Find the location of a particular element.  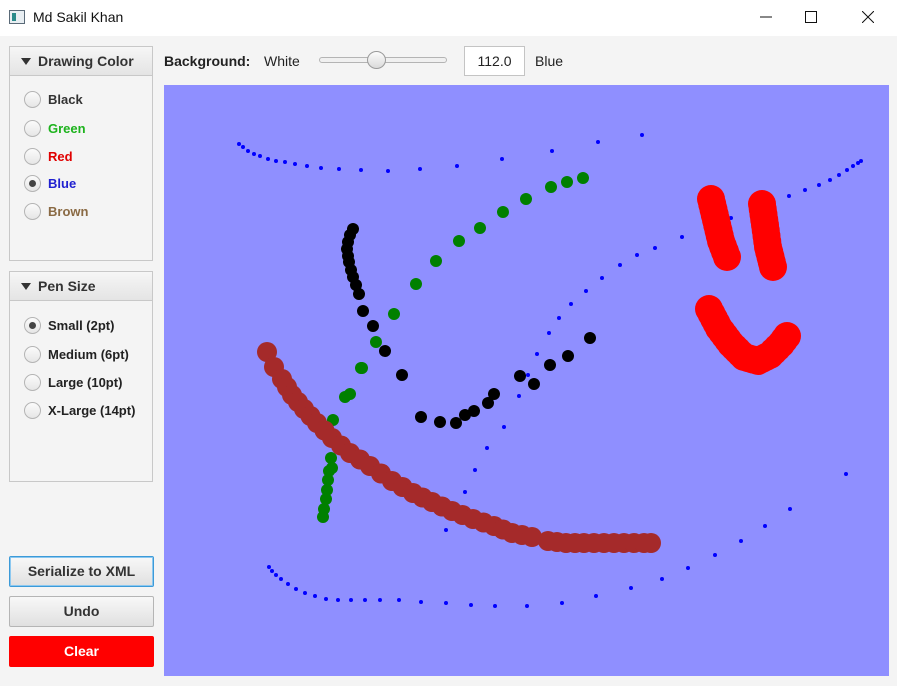

drawing-color-panel: Drawing Color Black Green Red Blue Brown is located at coordinates (81, 153).